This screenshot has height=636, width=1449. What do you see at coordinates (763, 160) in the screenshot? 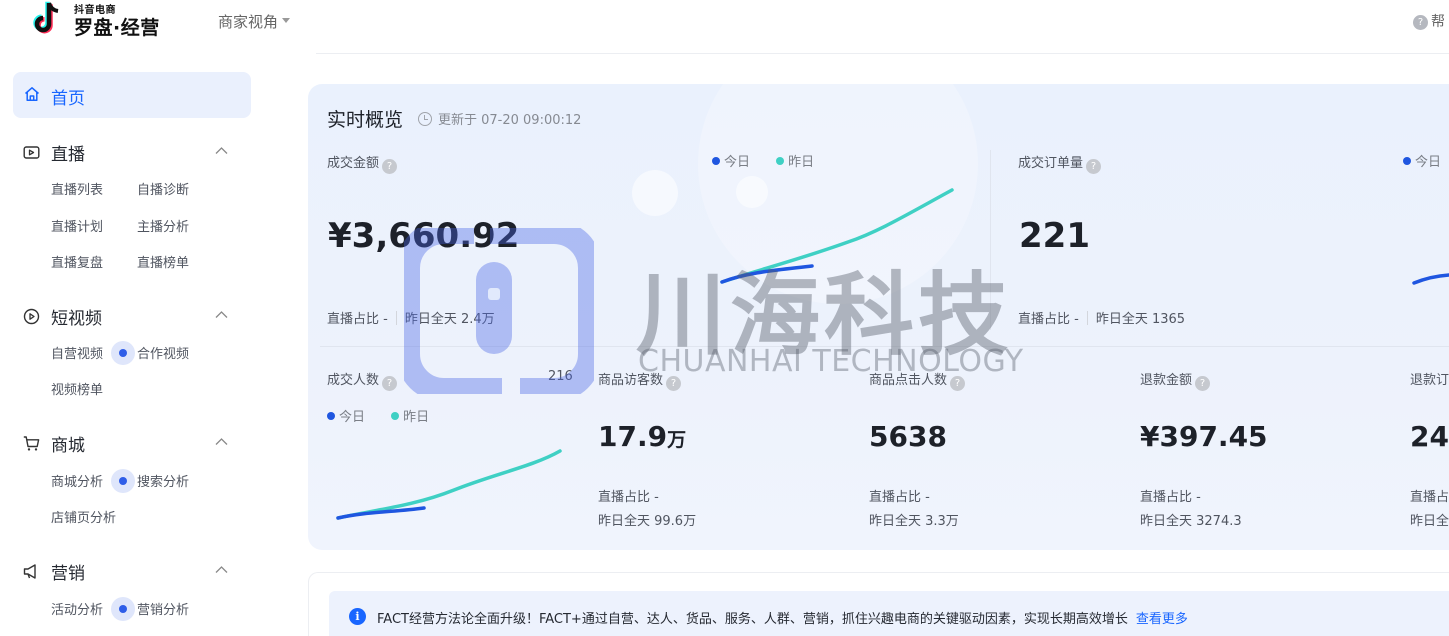
I see `chart-legend: 今日 昨日` at bounding box center [763, 160].